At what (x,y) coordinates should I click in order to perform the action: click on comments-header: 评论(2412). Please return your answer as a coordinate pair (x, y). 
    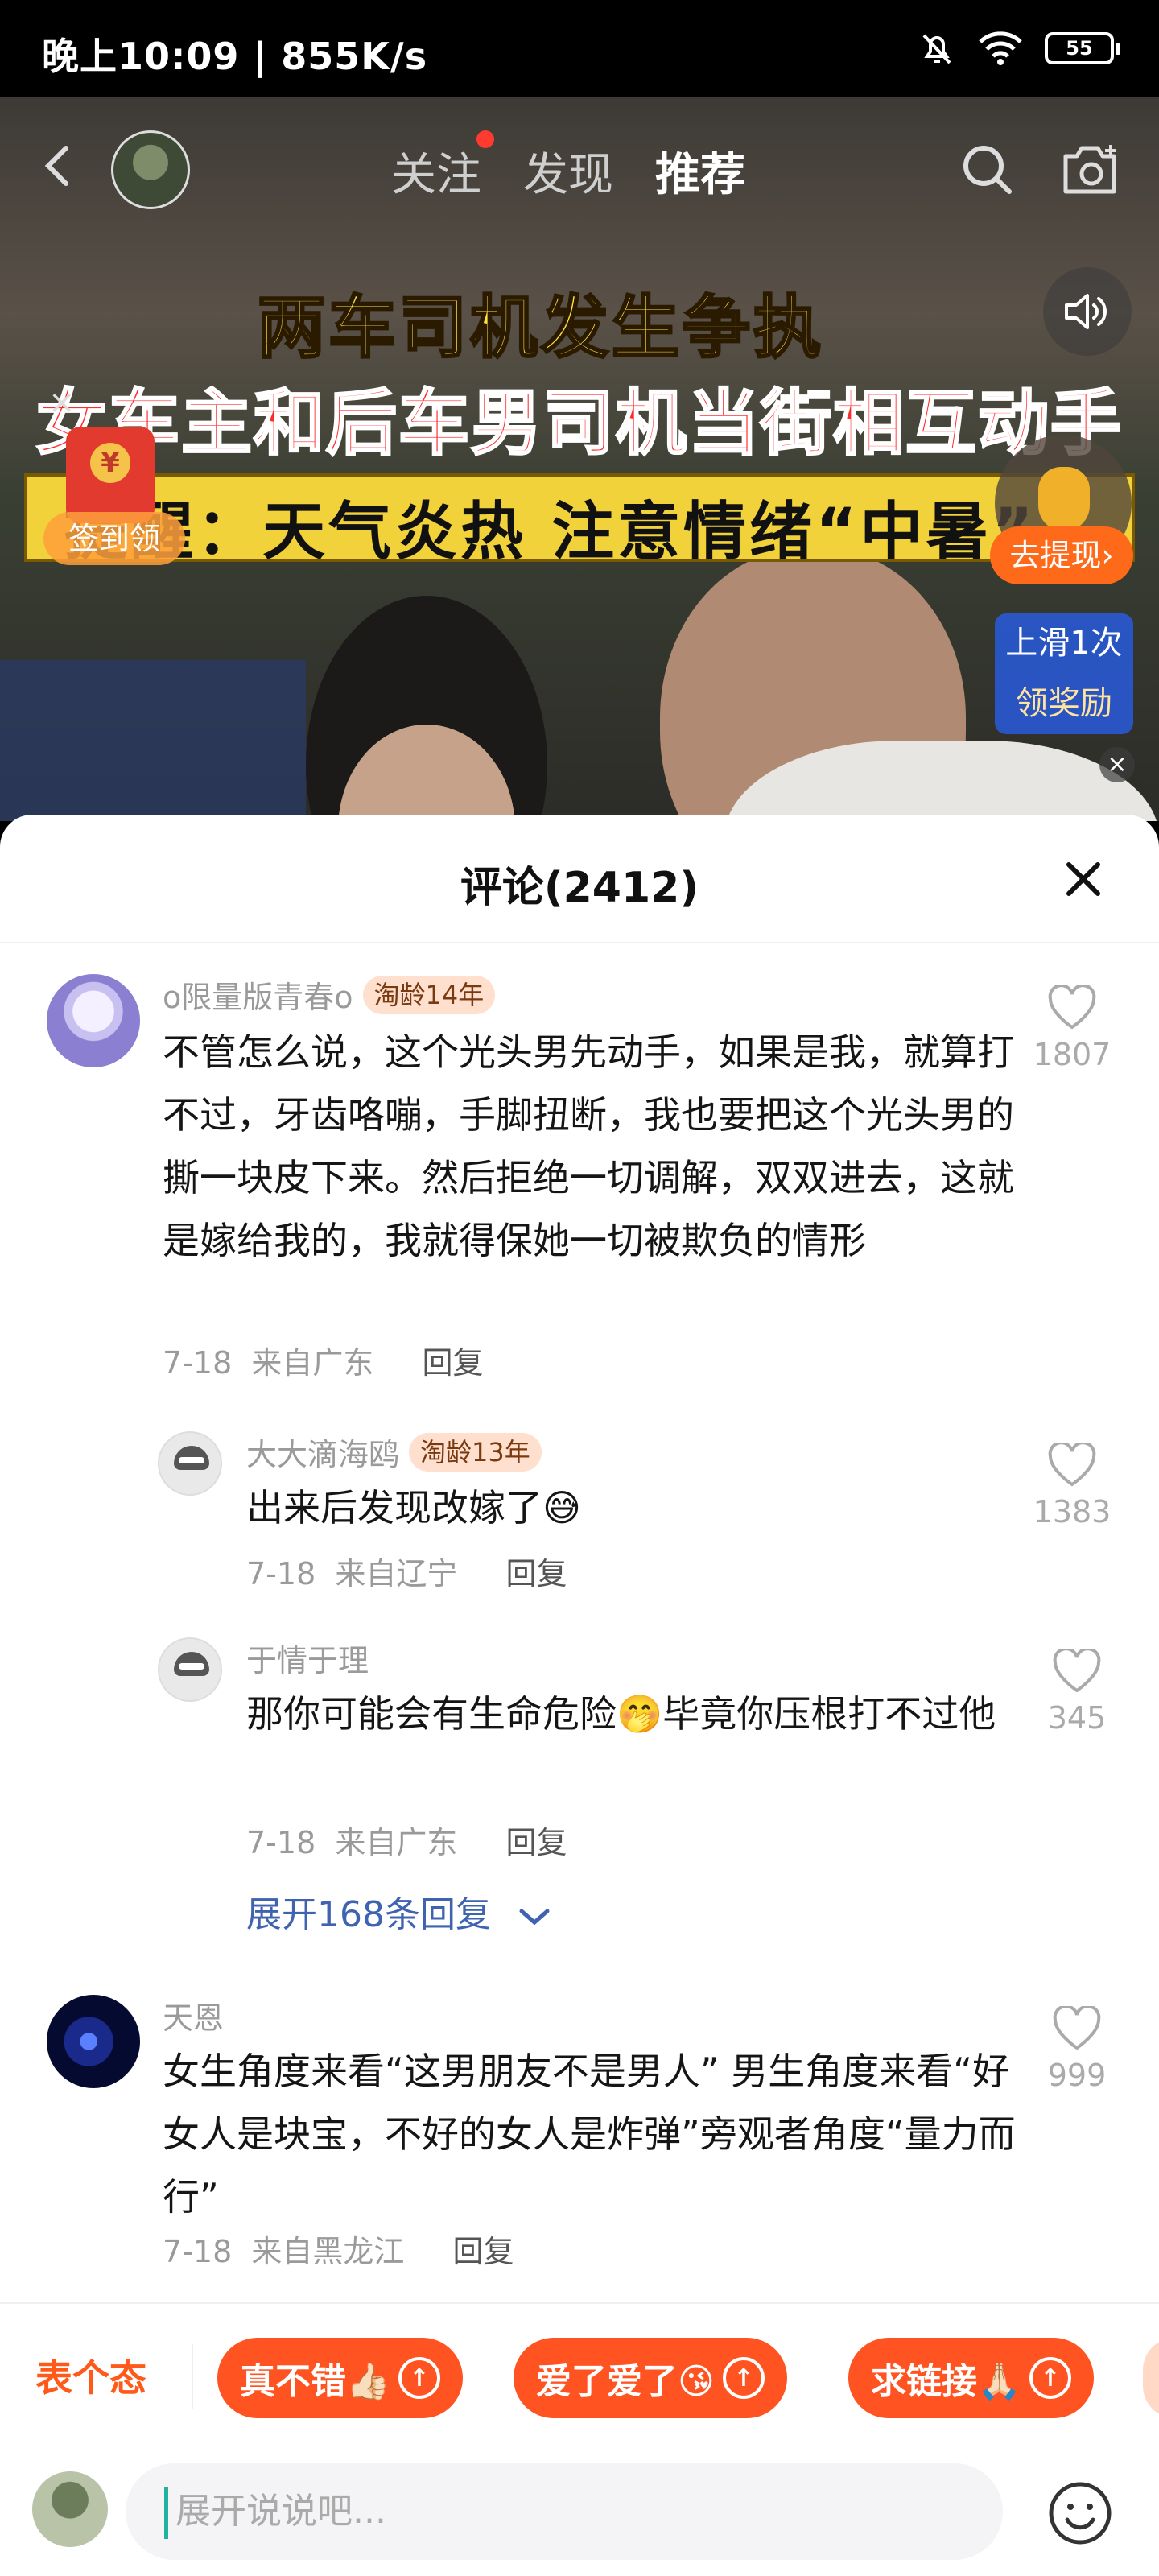
    Looking at the image, I should click on (579, 879).